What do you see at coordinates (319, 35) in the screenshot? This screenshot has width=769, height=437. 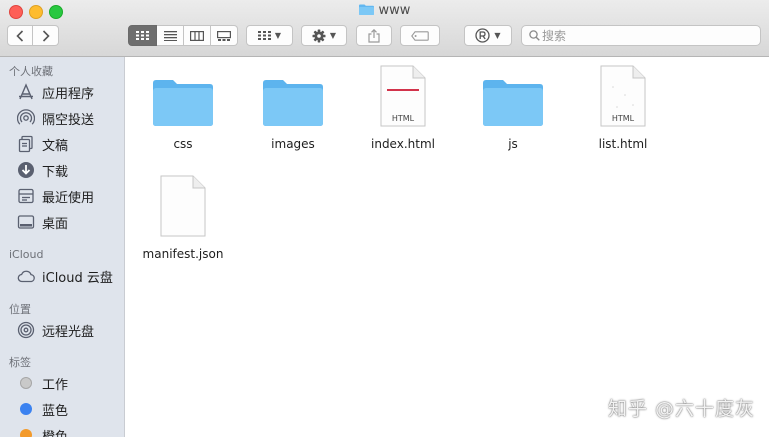 I see `gear-icon` at bounding box center [319, 35].